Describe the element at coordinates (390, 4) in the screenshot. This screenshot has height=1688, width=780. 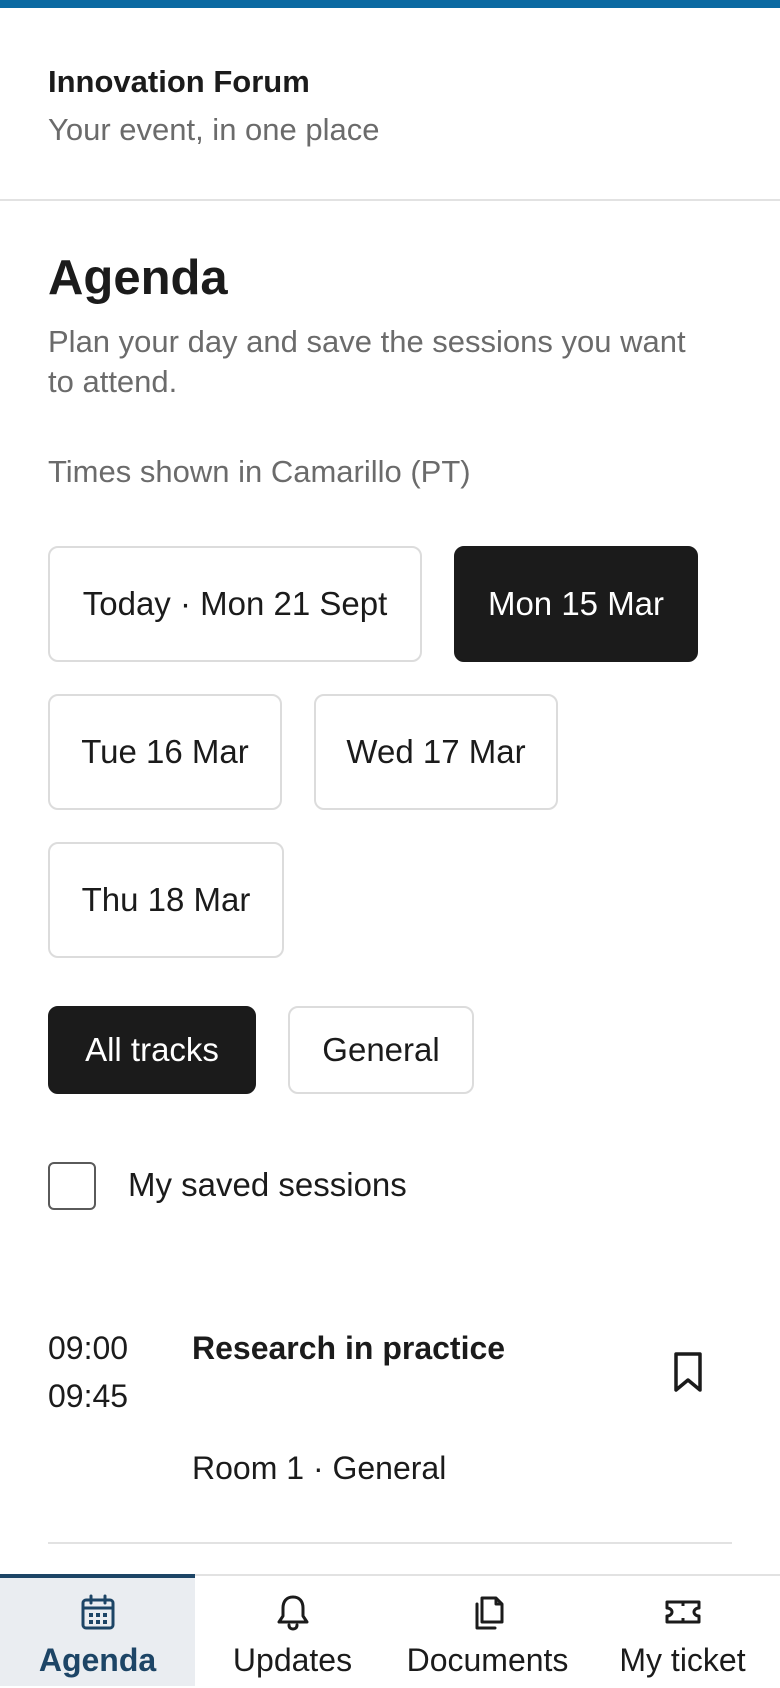
I see `top-accent-bar` at that location.